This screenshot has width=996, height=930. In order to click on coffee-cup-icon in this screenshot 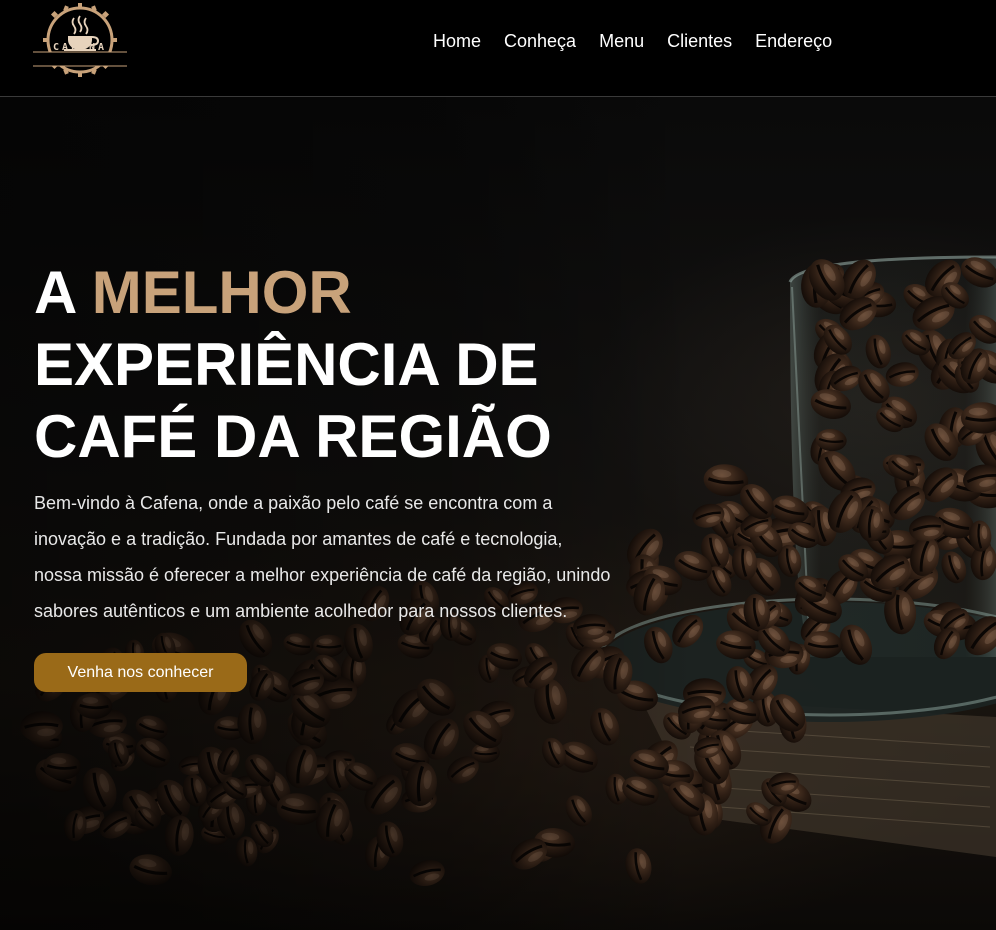, I will do `click(80, 40)`.